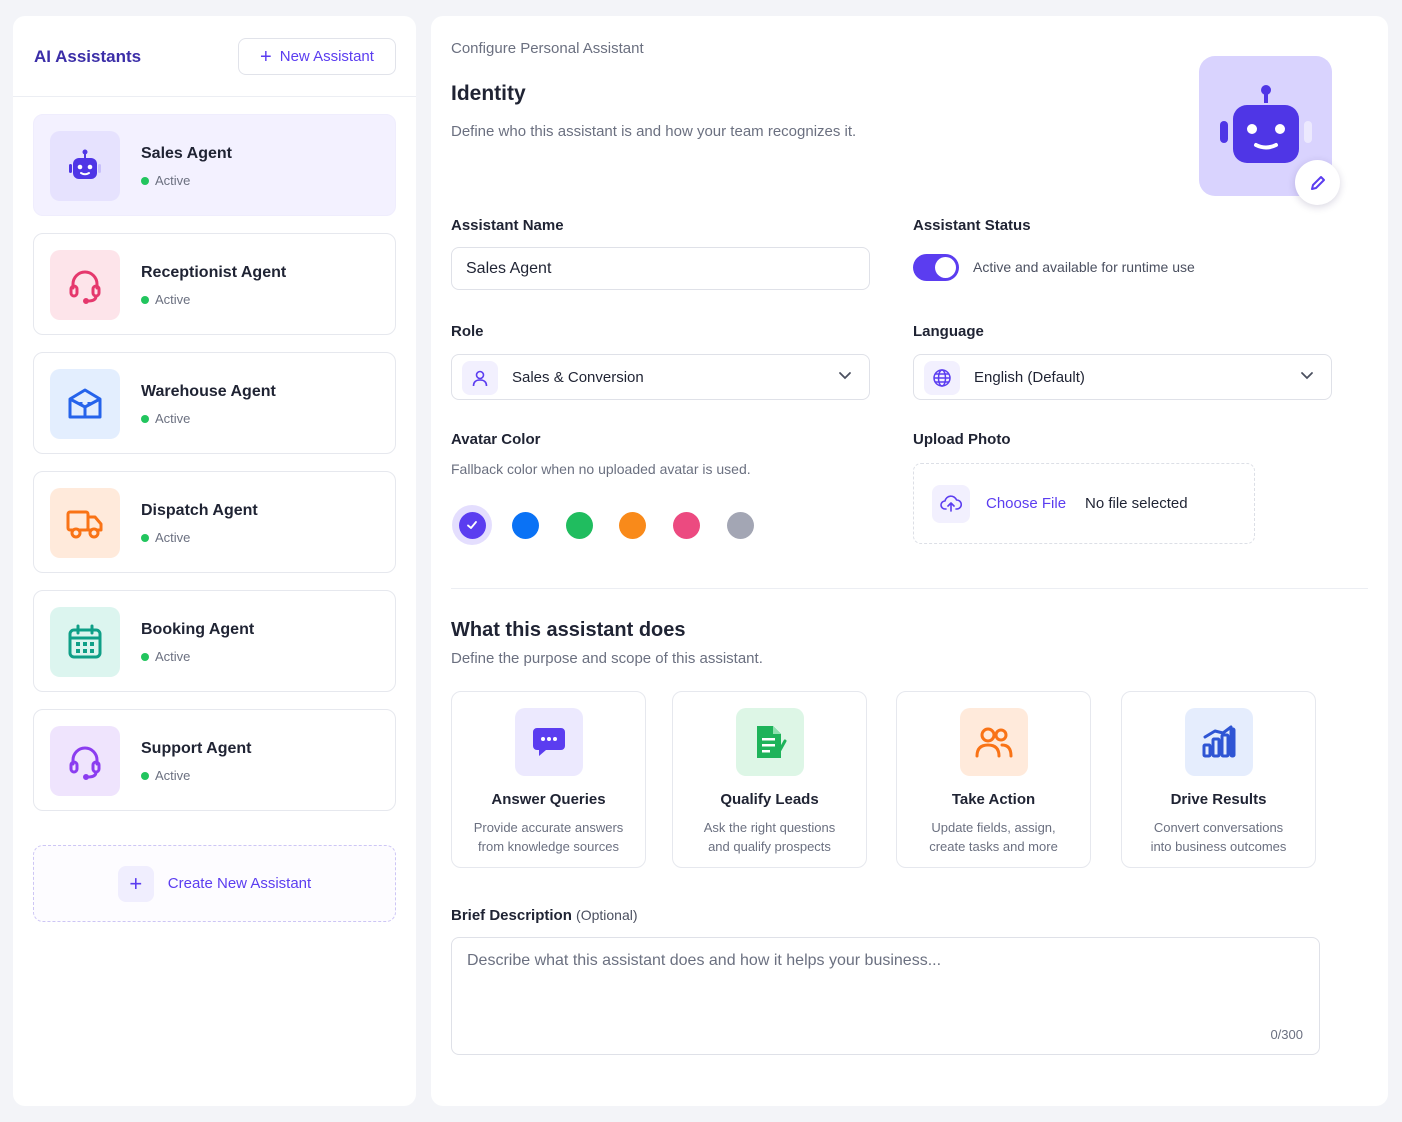  I want to click on cloud-upload-icon, so click(951, 504).